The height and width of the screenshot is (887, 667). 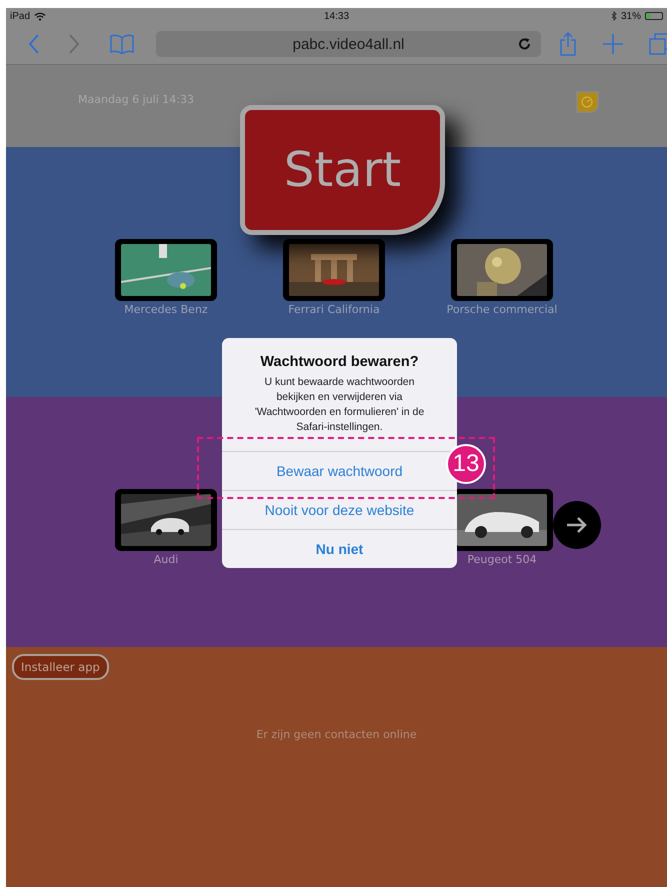 I want to click on next-button, so click(x=577, y=525).